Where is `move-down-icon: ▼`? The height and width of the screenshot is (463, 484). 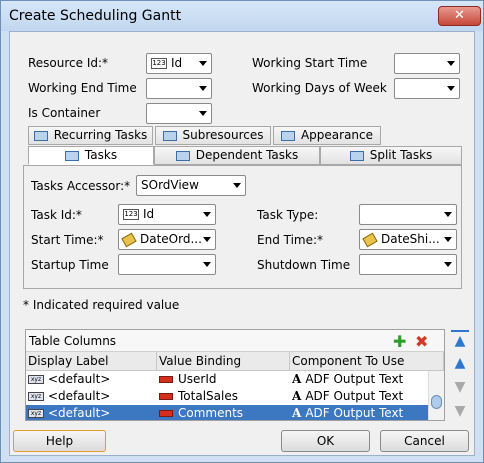 move-down-icon: ▼ is located at coordinates (460, 387).